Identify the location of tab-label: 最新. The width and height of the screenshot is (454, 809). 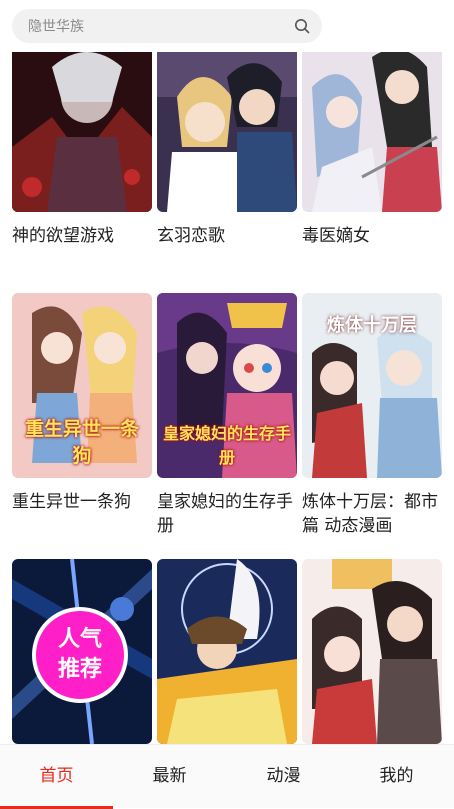
(169, 776).